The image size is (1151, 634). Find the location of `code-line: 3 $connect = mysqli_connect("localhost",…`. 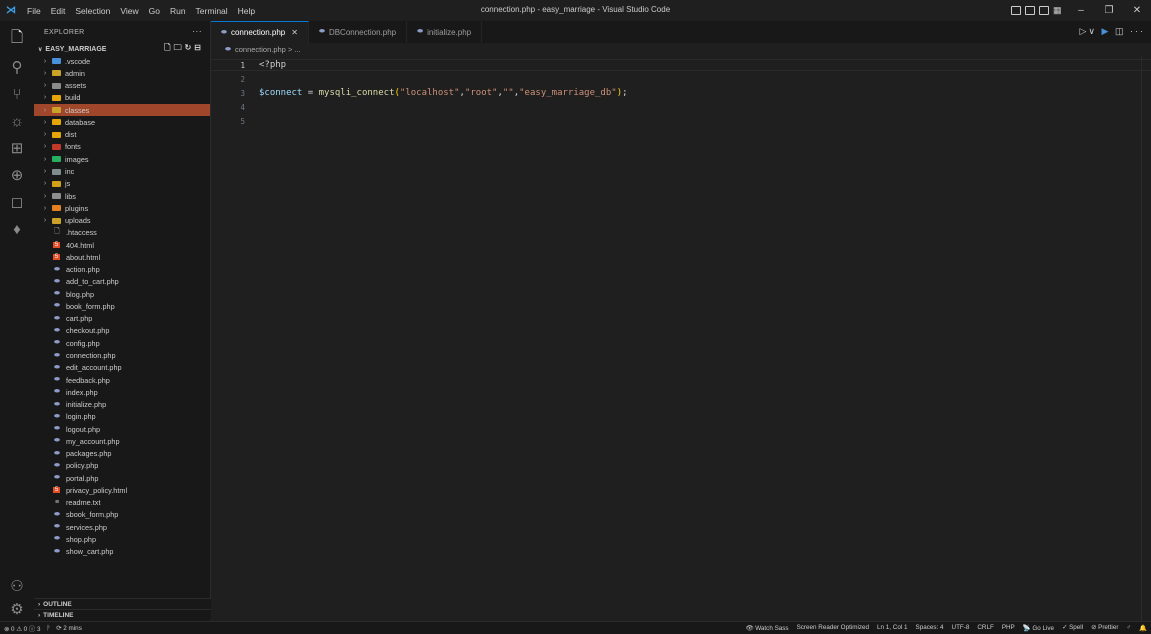

code-line: 3 $connect = mysqli_connect("localhost",… is located at coordinates (681, 93).